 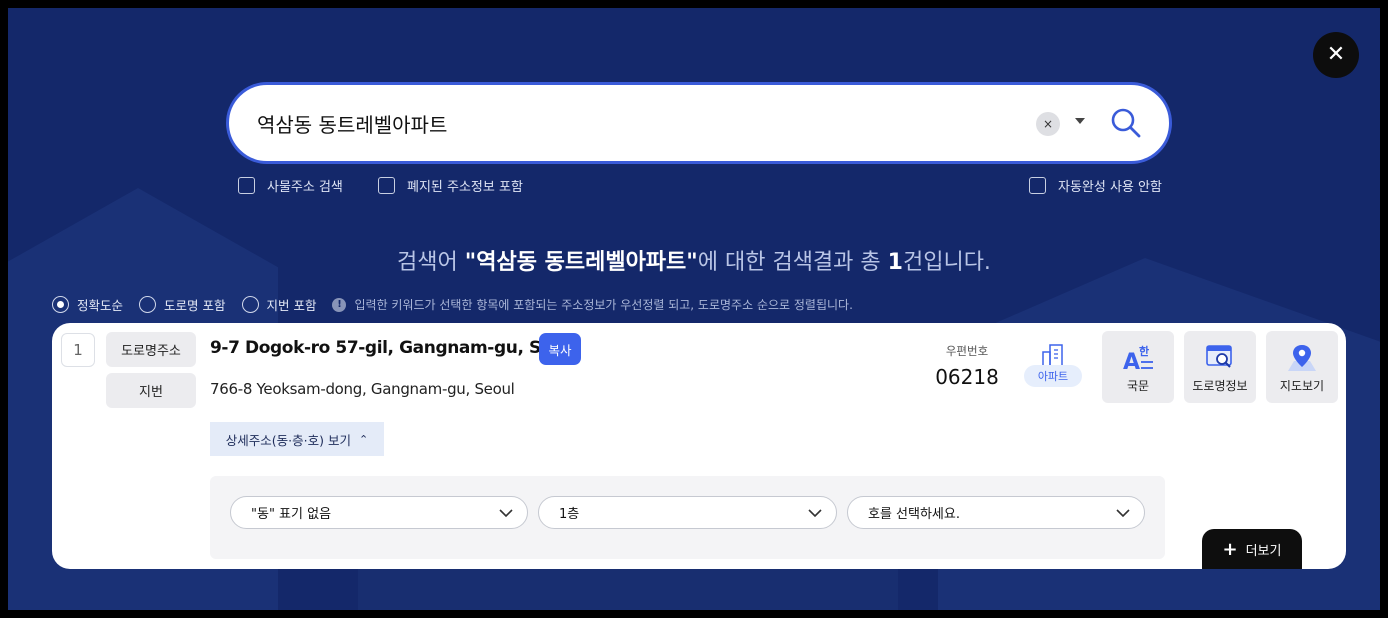 What do you see at coordinates (569, 514) in the screenshot?
I see `floor-select-value: 1층` at bounding box center [569, 514].